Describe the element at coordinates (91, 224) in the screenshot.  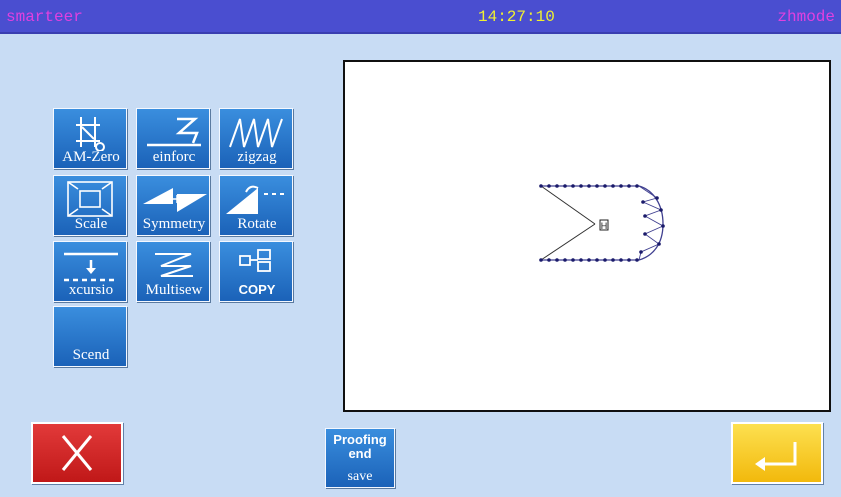
I see `scale-label: Scale` at that location.